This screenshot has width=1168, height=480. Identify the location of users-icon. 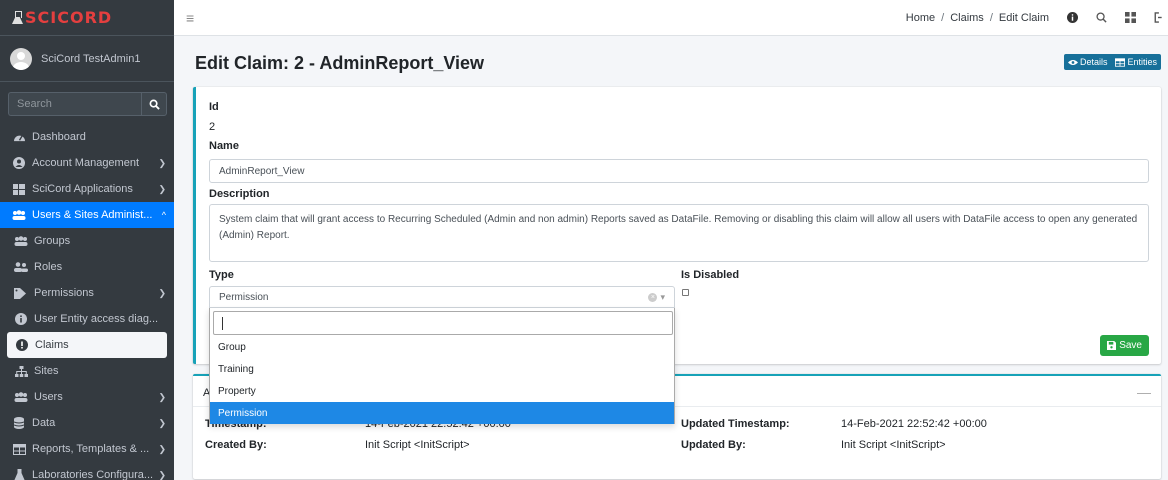
(21, 241).